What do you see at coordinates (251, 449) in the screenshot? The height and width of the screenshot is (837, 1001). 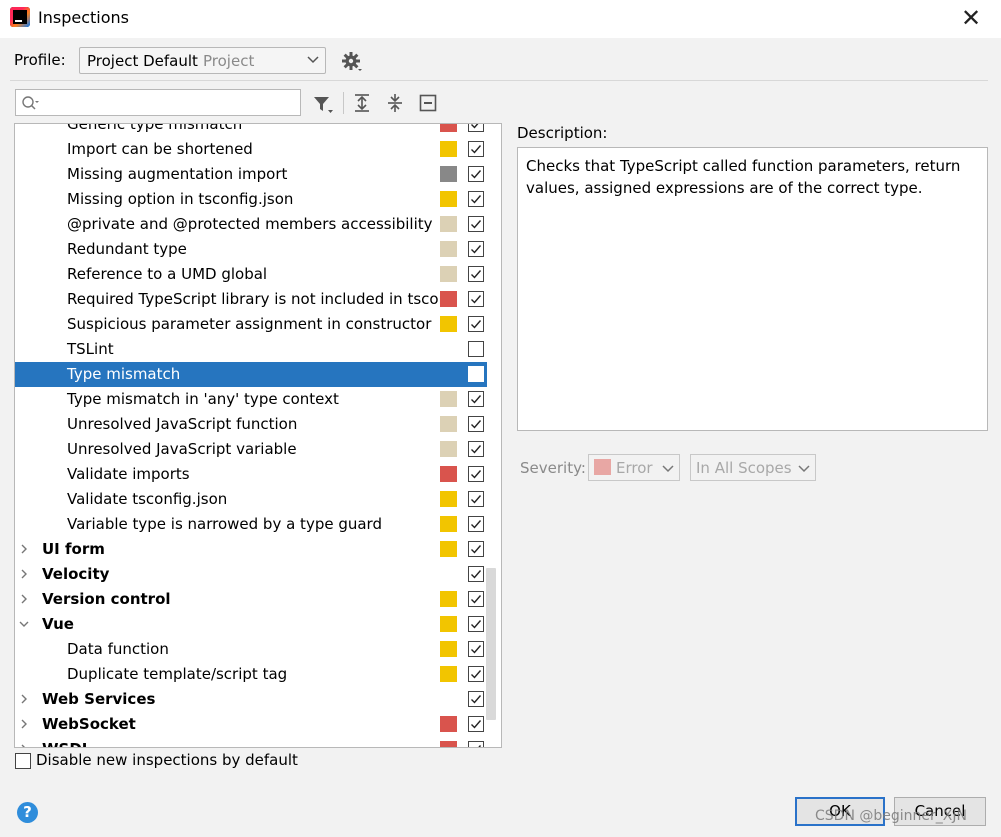 I see `tree-row: Unresolved JavaScript variable` at bounding box center [251, 449].